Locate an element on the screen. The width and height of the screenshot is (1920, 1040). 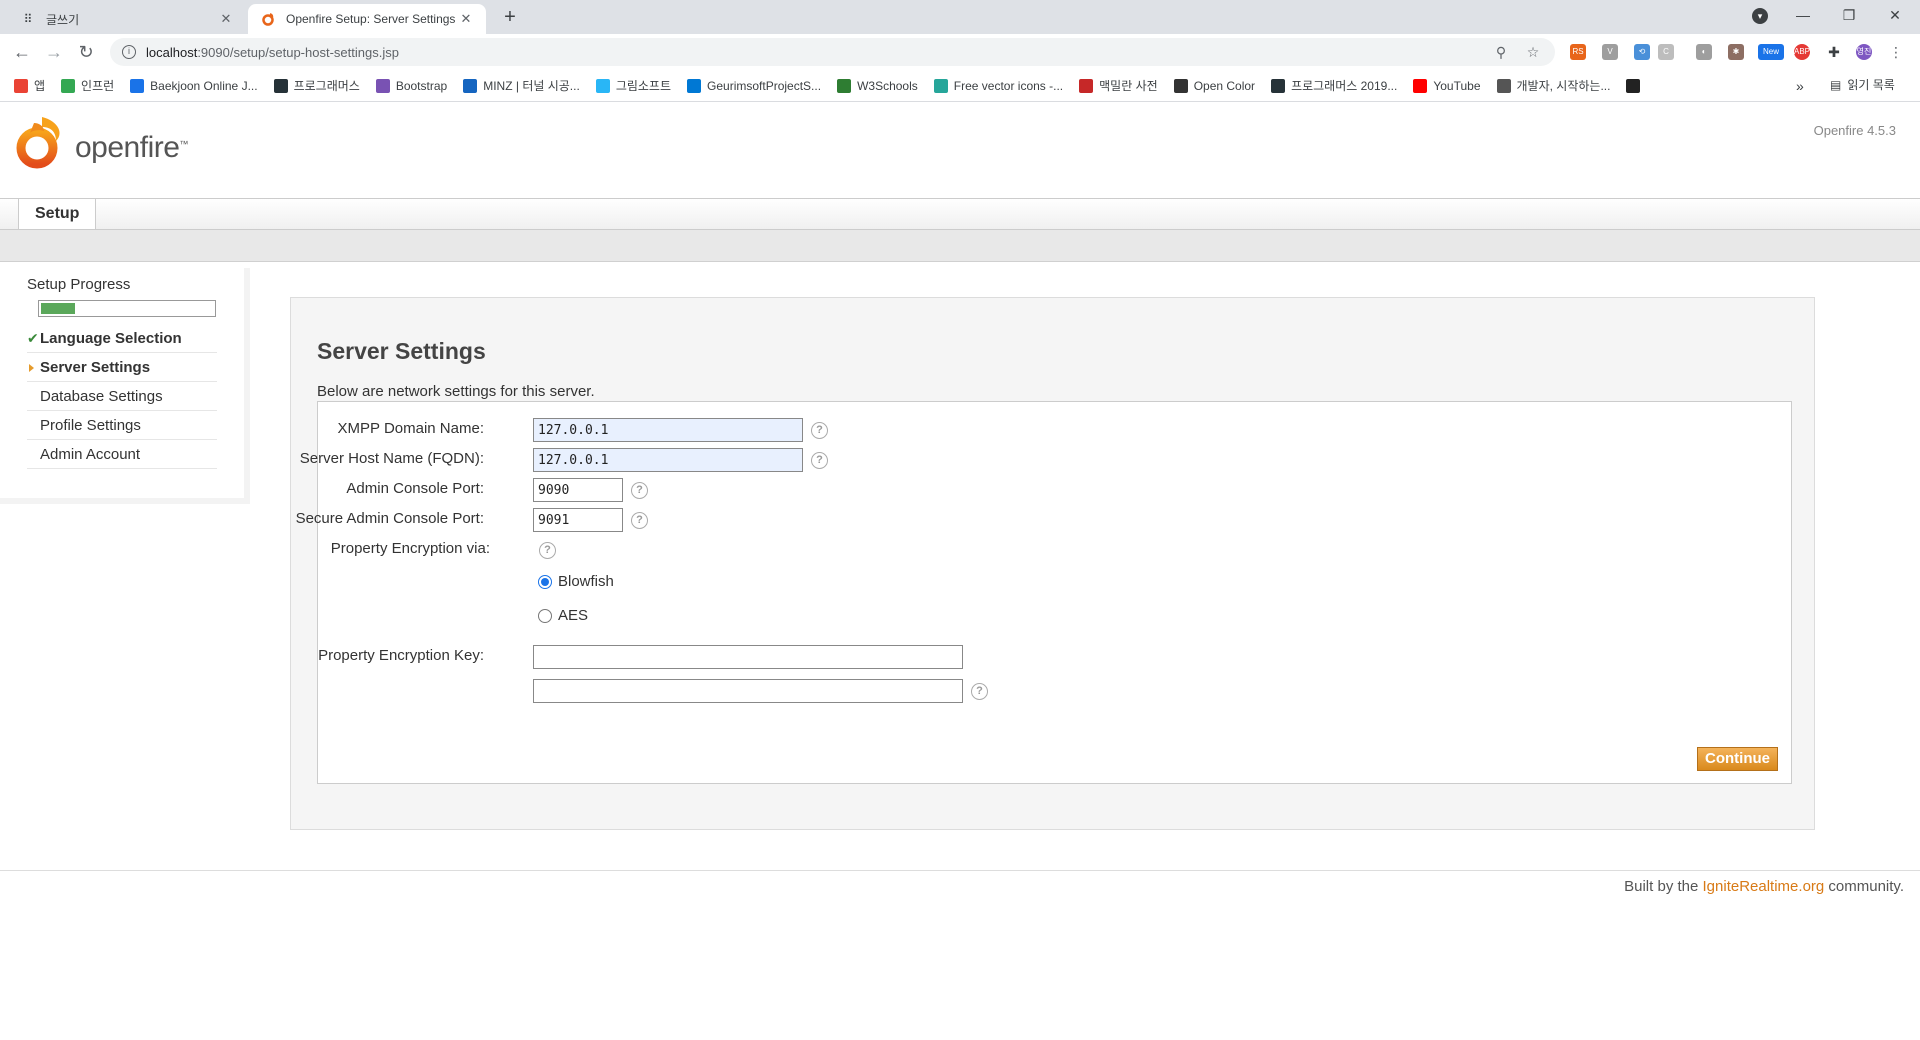
extension-c-icon: C is located at coordinates (1666, 52).